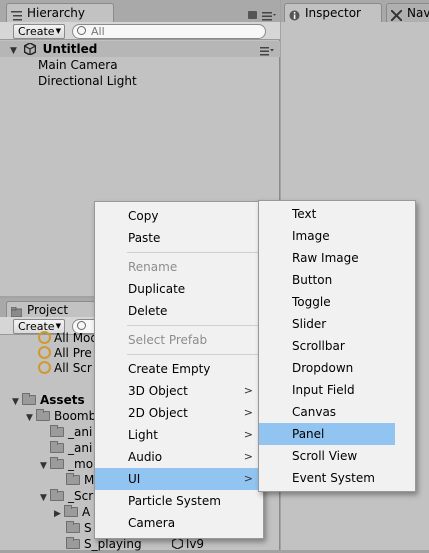 The width and height of the screenshot is (429, 553). I want to click on menu-item-delete: Delete, so click(179, 311).